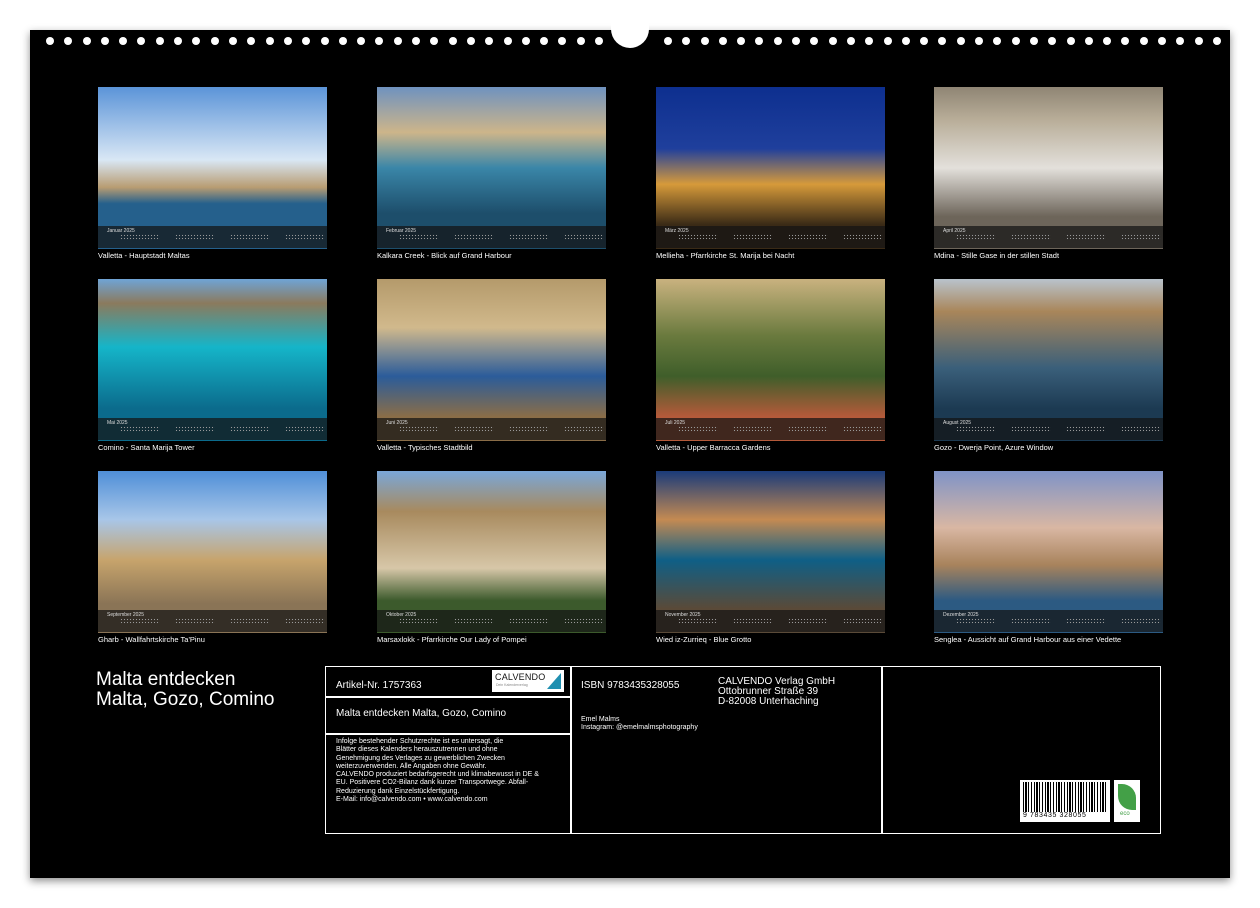  Describe the element at coordinates (713, 447) in the screenshot. I see `photo-caption: Valletta - Upper Barracca Gardens` at that location.